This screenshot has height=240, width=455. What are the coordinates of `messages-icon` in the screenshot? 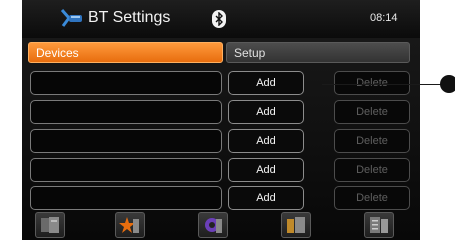 It's located at (379, 225).